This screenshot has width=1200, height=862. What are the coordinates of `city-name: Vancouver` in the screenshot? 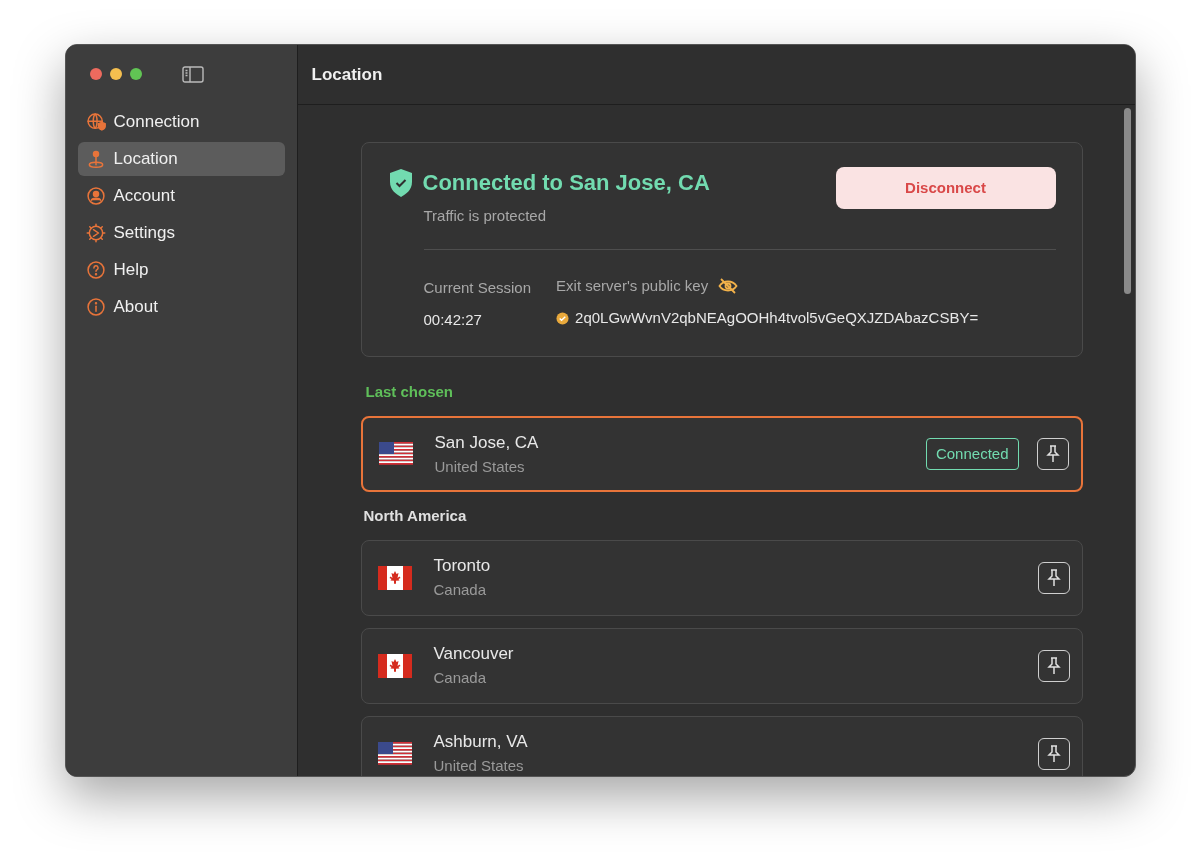 It's located at (474, 654).